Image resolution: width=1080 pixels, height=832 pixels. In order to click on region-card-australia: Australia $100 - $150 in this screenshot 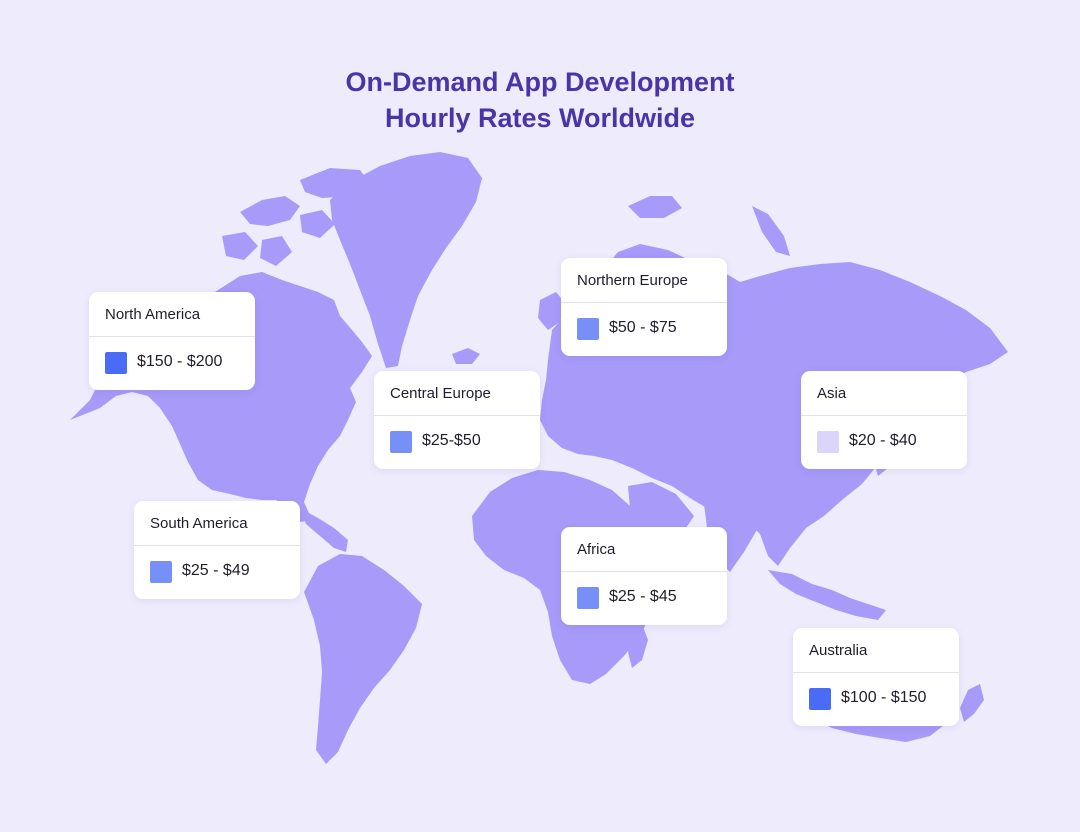, I will do `click(876, 677)`.